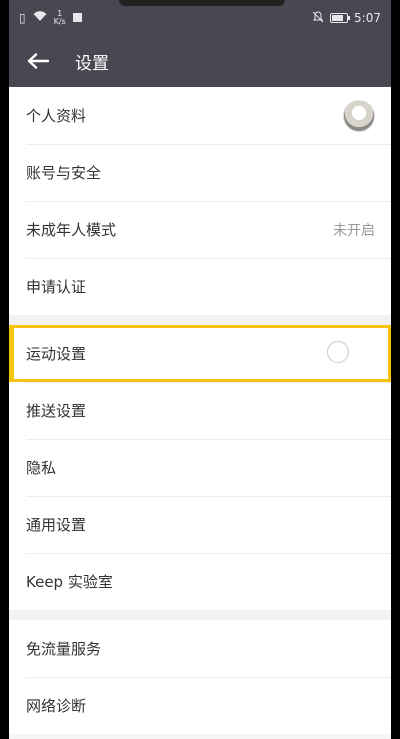 This screenshot has width=400, height=739. I want to click on settings-item-label: 申请认证, so click(56, 287).